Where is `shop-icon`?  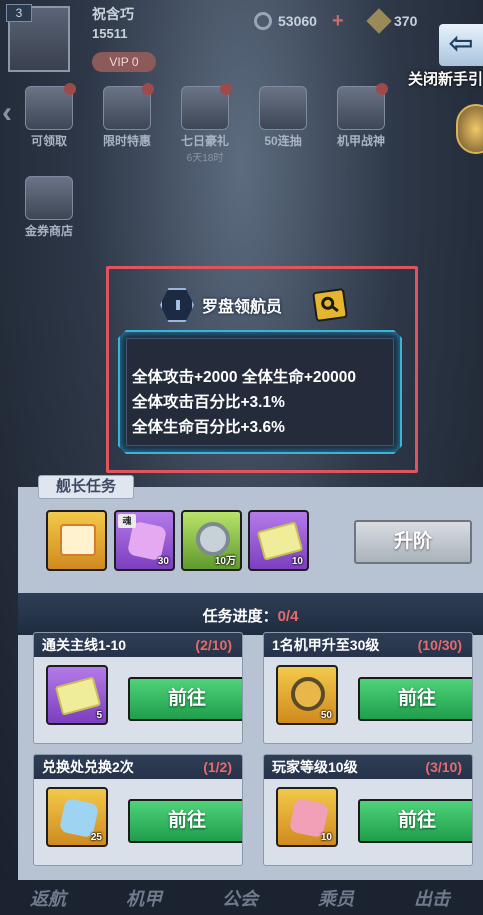 shop-icon is located at coordinates (49, 198).